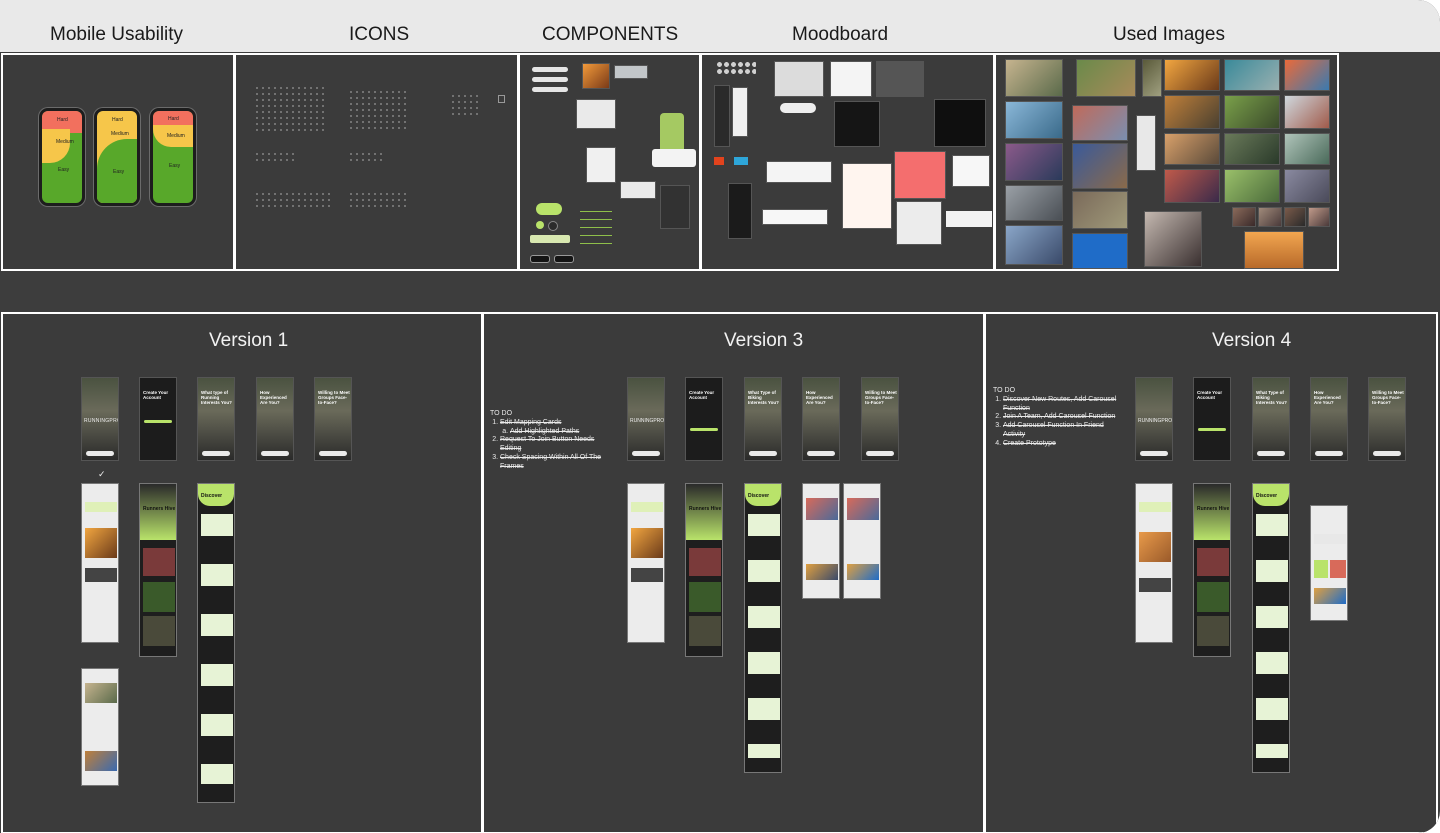  Describe the element at coordinates (596, 76) in the screenshot. I see `component-photo-card` at that location.